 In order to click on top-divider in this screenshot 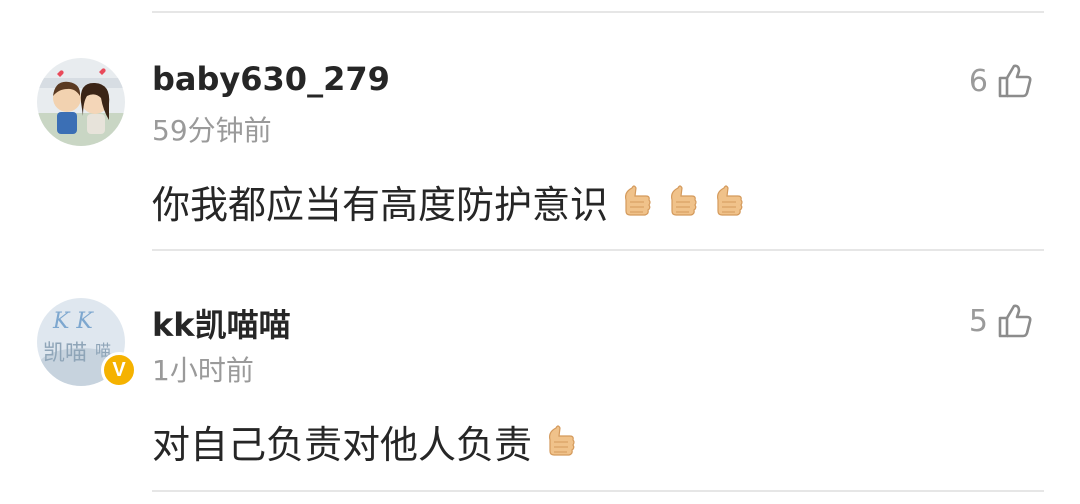, I will do `click(598, 12)`.